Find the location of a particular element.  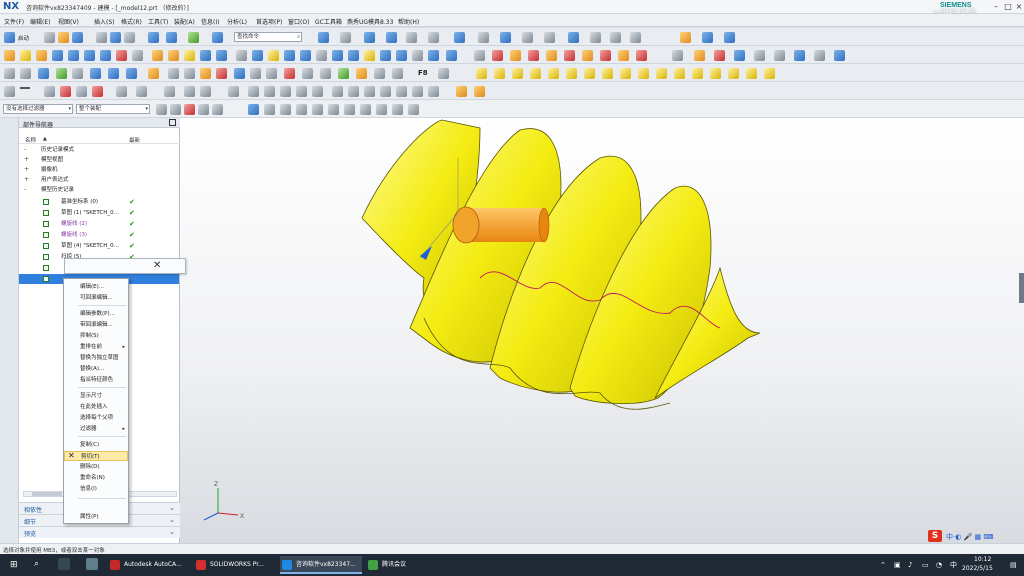

law-curve-icon is located at coordinates (481, 73).